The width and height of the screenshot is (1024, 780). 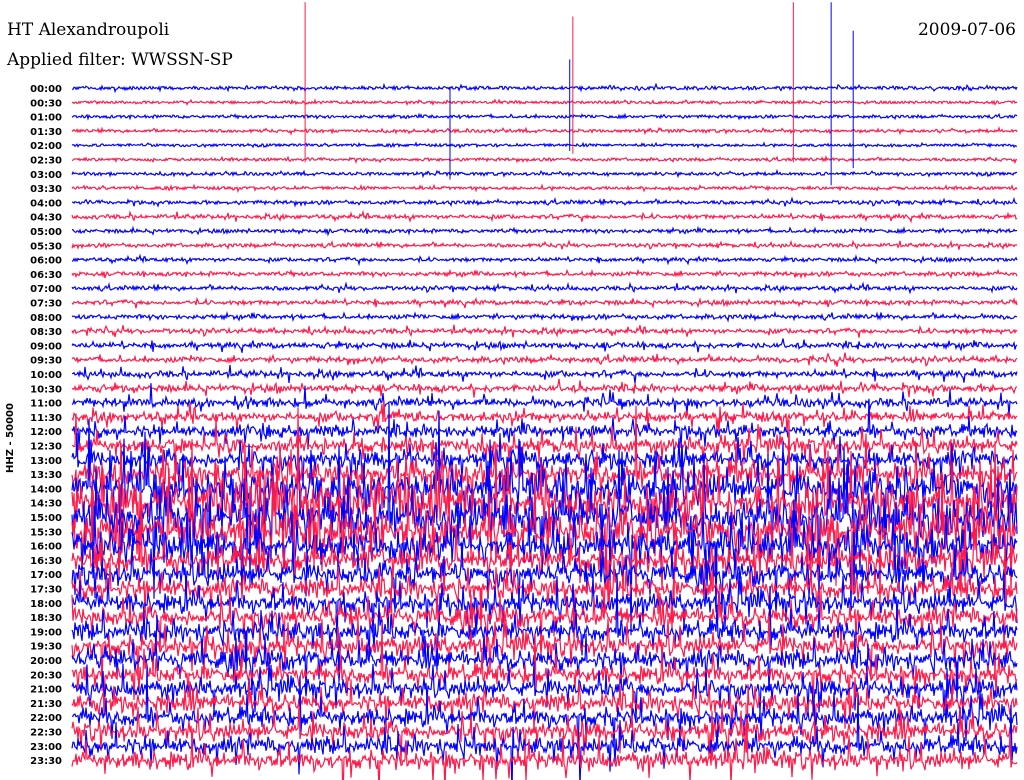 What do you see at coordinates (46, 146) in the screenshot?
I see `row-time-label: 02:00` at bounding box center [46, 146].